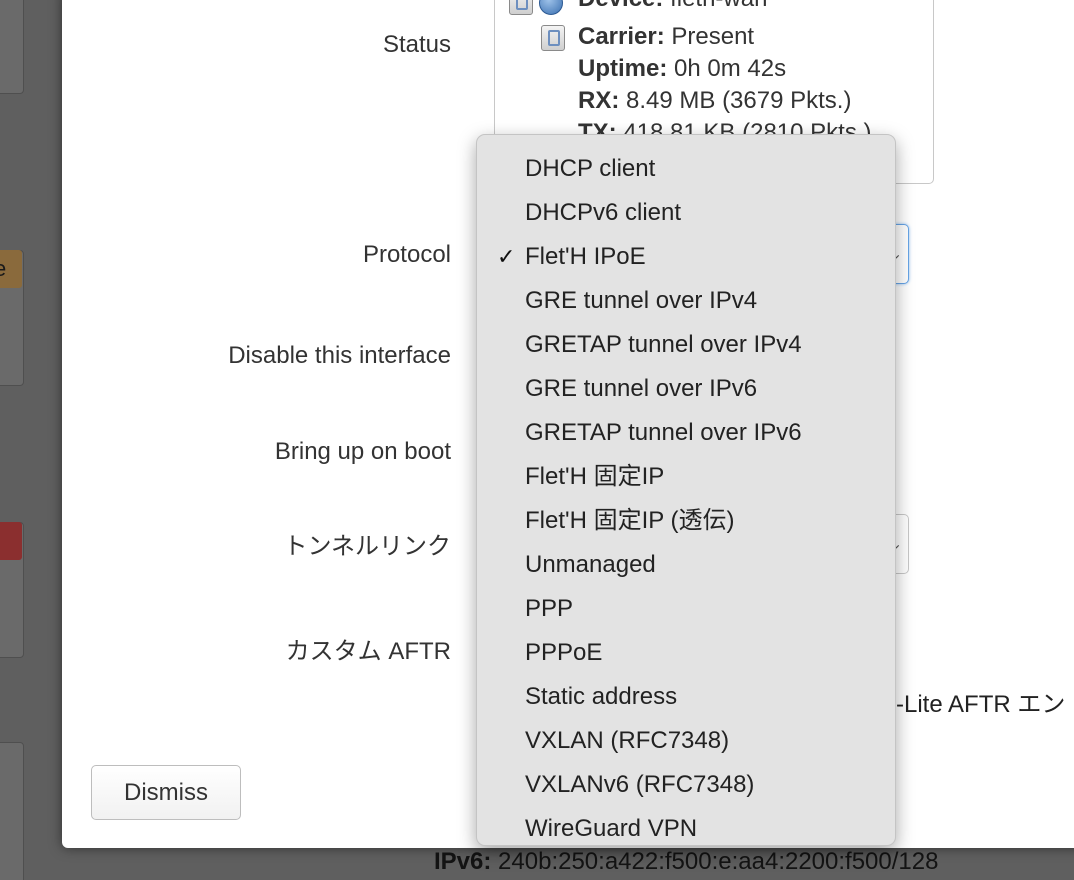 The width and height of the screenshot is (1074, 880). I want to click on menu-item-vxlanv6: VXLANv6 (RFC7348), so click(686, 785).